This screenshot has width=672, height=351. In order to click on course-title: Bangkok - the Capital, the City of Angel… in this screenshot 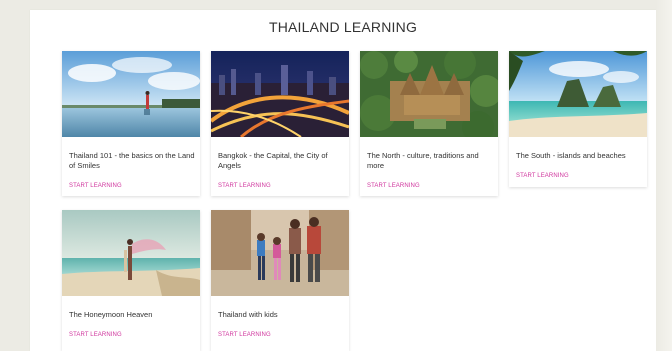, I will do `click(273, 160)`.